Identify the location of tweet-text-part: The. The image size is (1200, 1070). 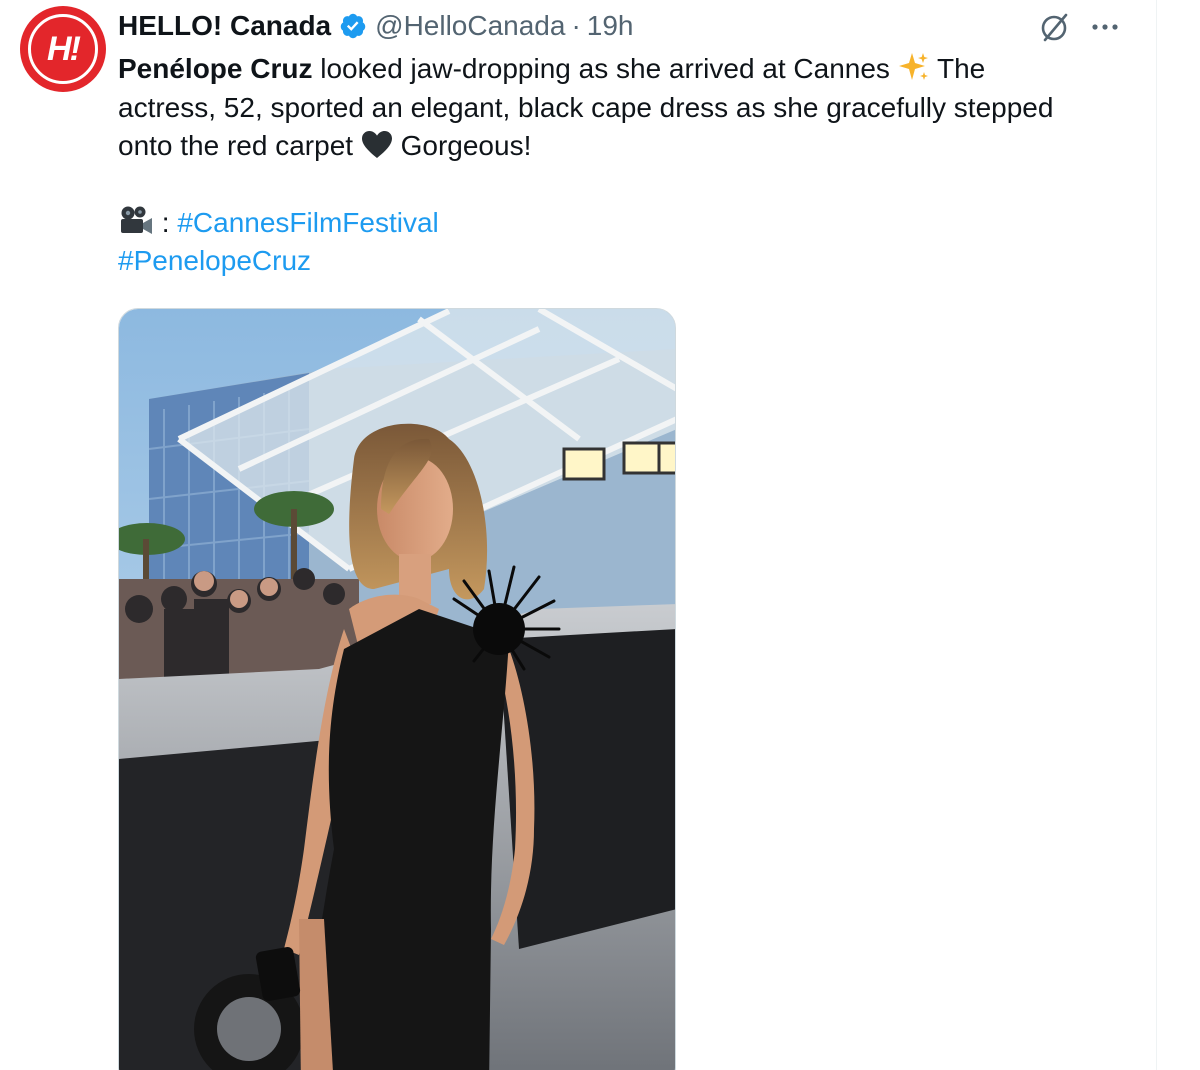
(957, 68).